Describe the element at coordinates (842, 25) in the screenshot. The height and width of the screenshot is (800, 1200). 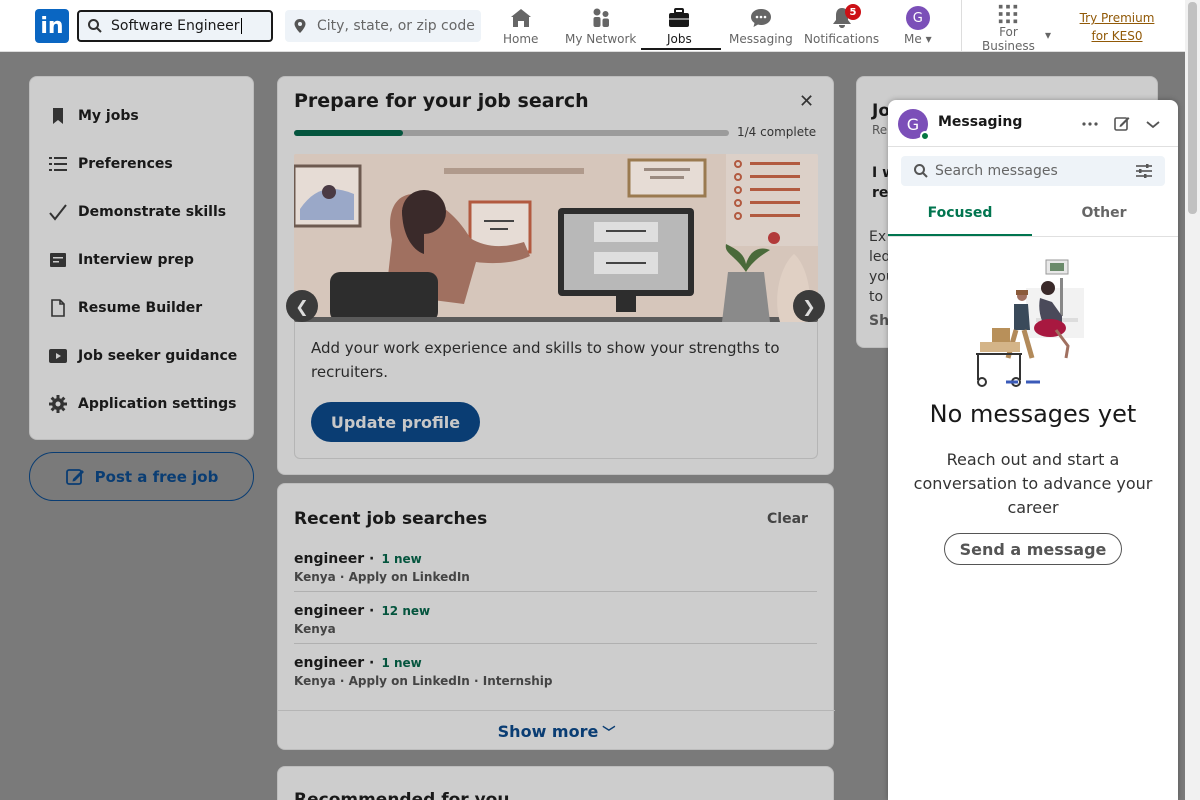
I see `nav-notifications: 5 Notifications` at that location.